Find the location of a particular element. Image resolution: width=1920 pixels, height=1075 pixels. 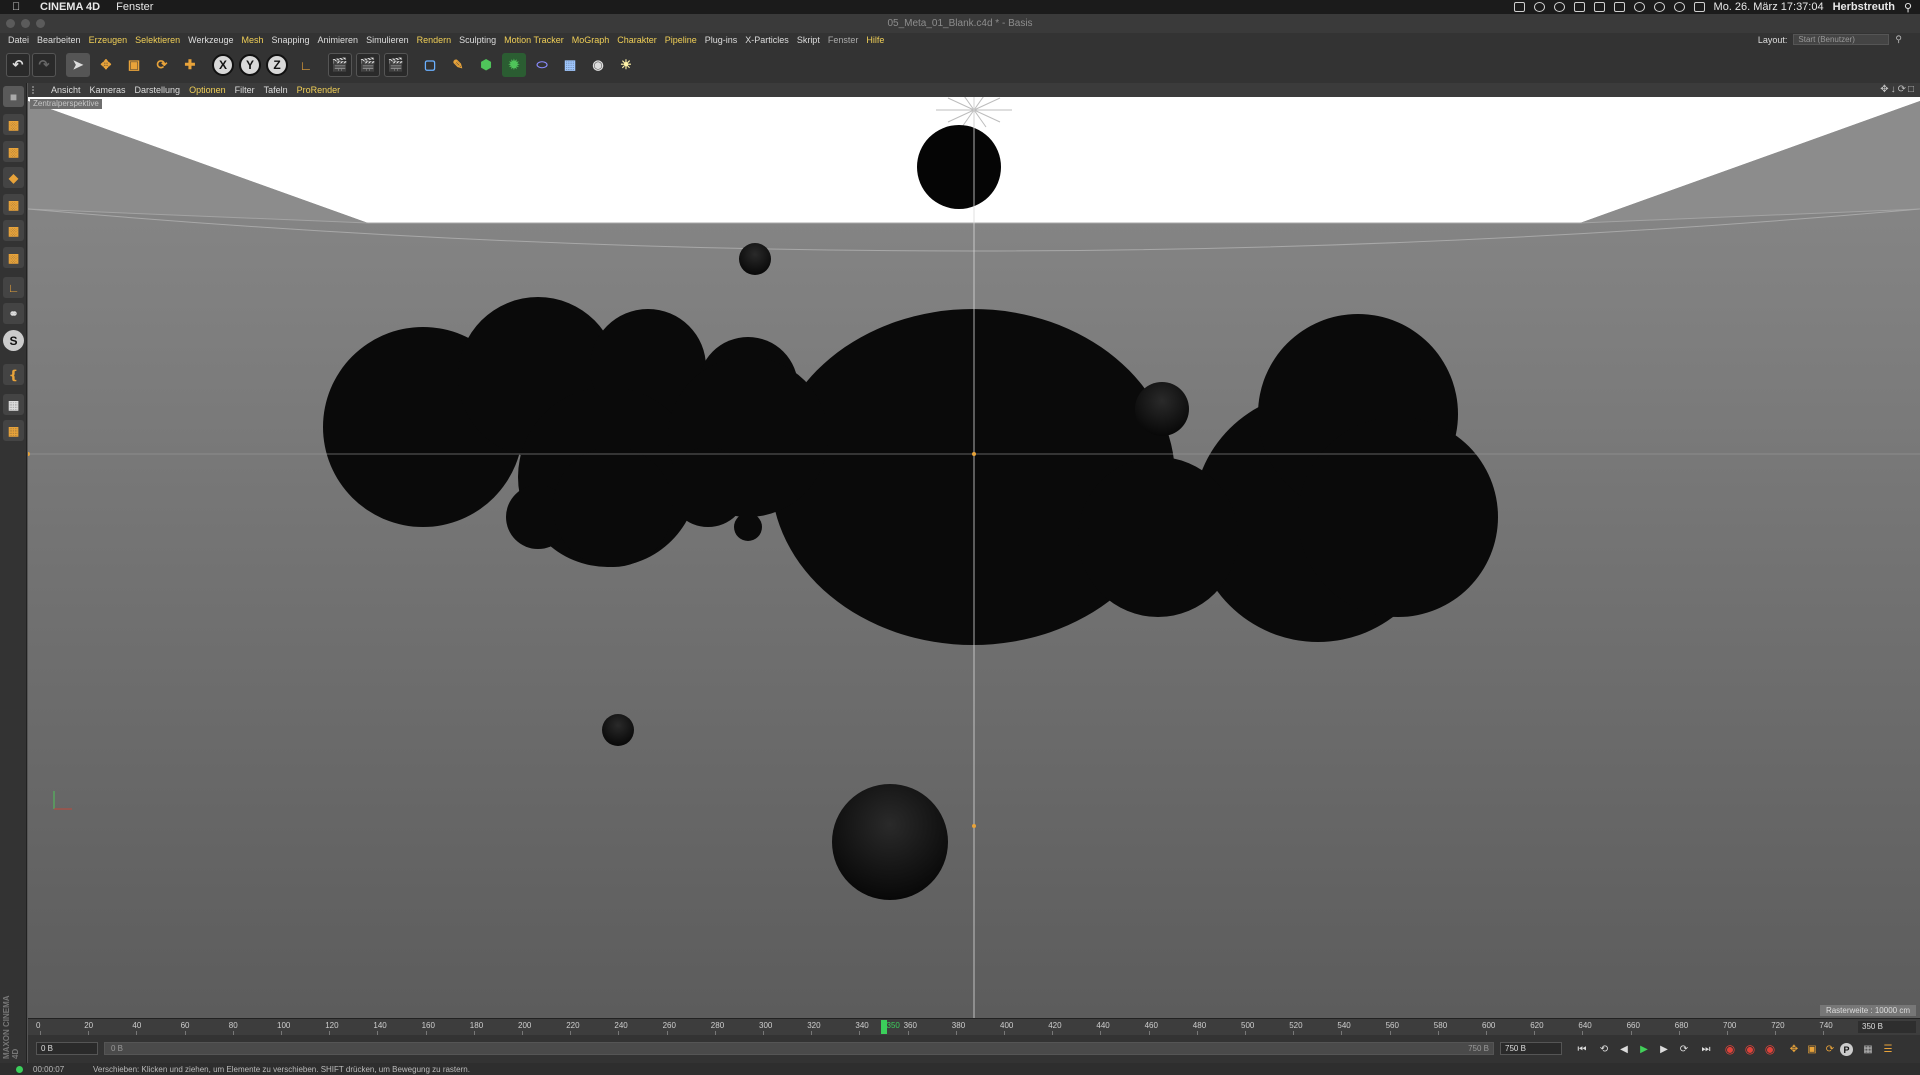

axis-mode-icon: ∟ is located at coordinates (13, 287).